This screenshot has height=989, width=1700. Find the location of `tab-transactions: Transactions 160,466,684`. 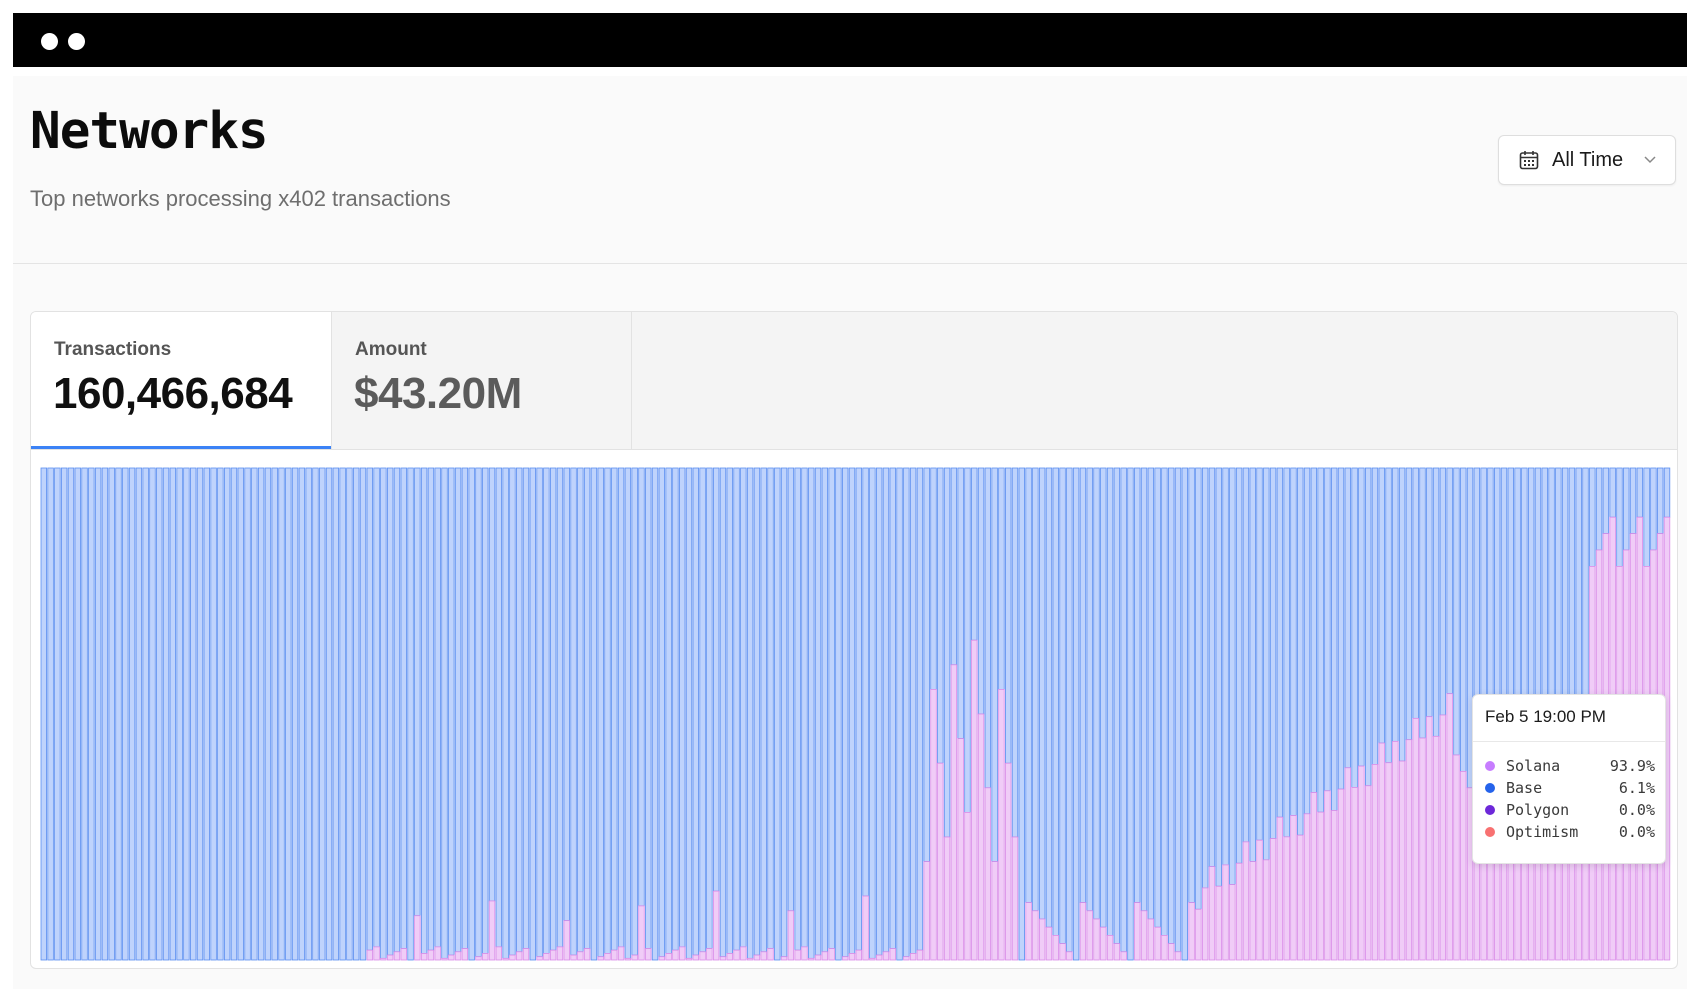

tab-transactions: Transactions 160,466,684 is located at coordinates (181, 380).